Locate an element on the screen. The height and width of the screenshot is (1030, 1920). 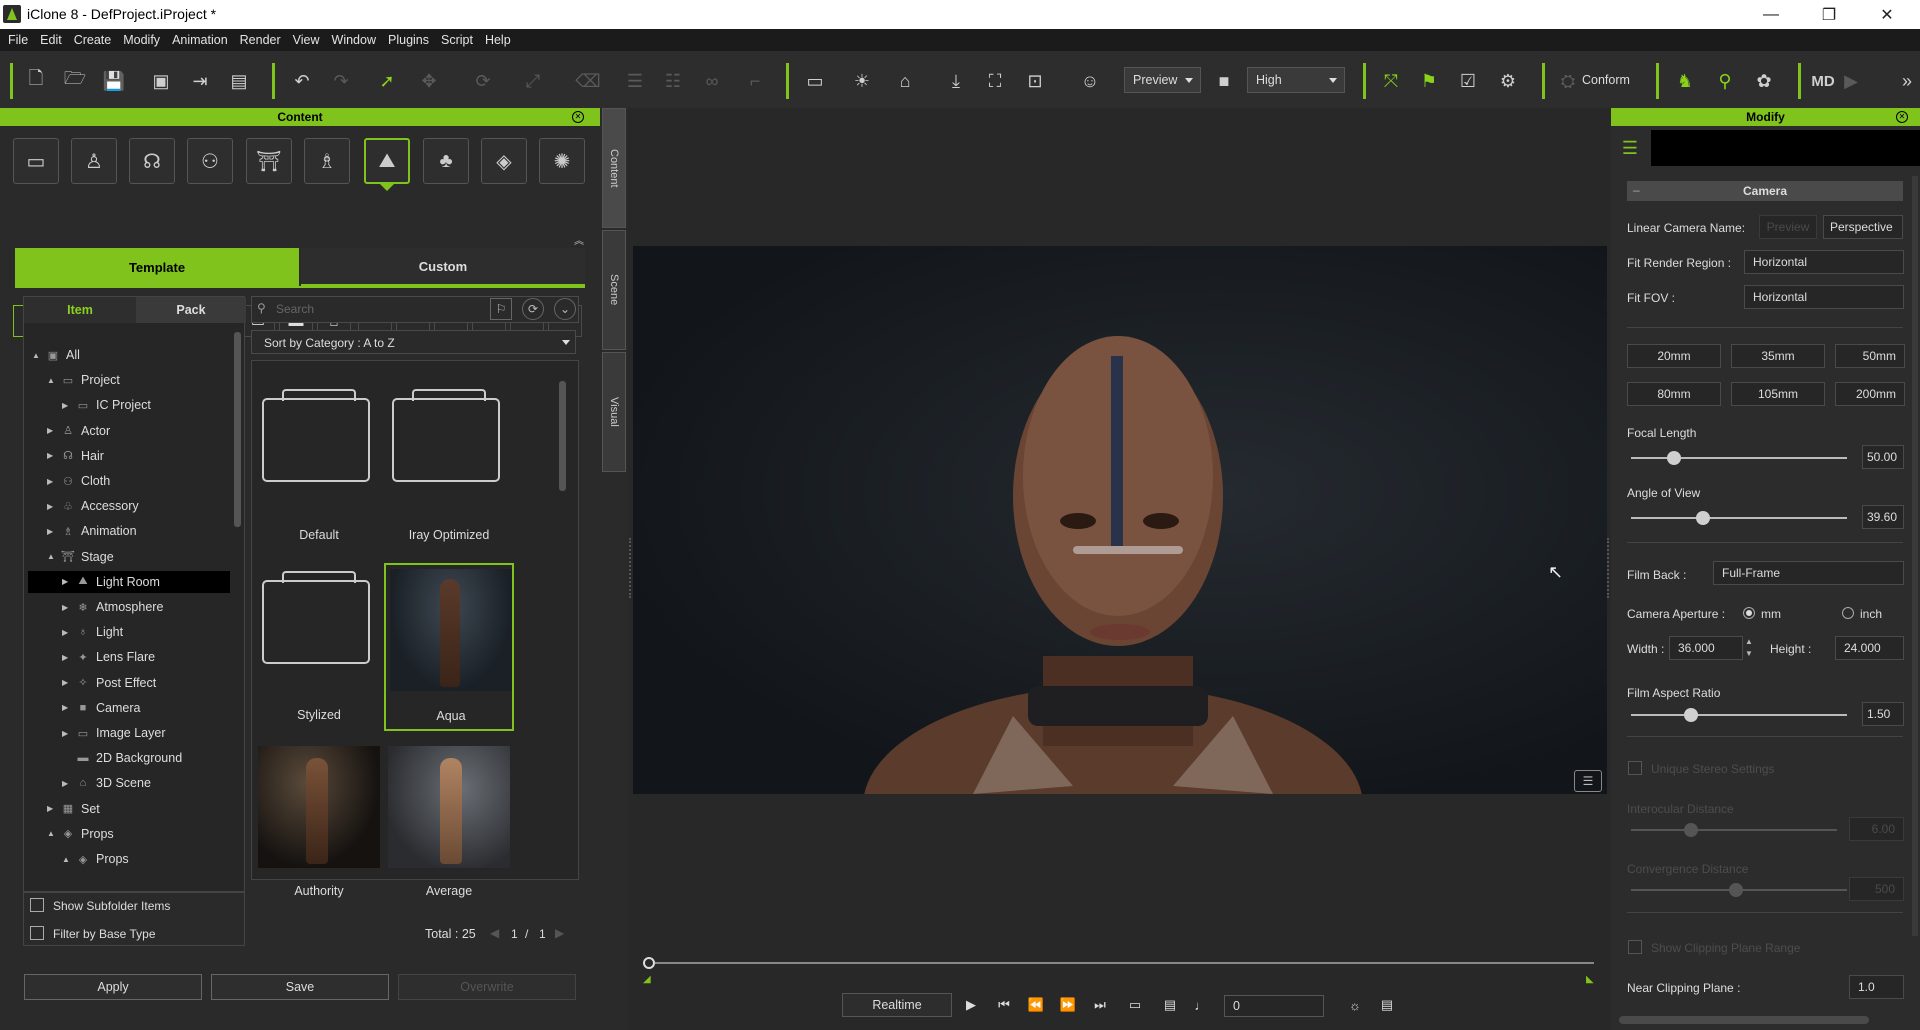
thumb-aqua: Aqua is located at coordinates (449, 647).